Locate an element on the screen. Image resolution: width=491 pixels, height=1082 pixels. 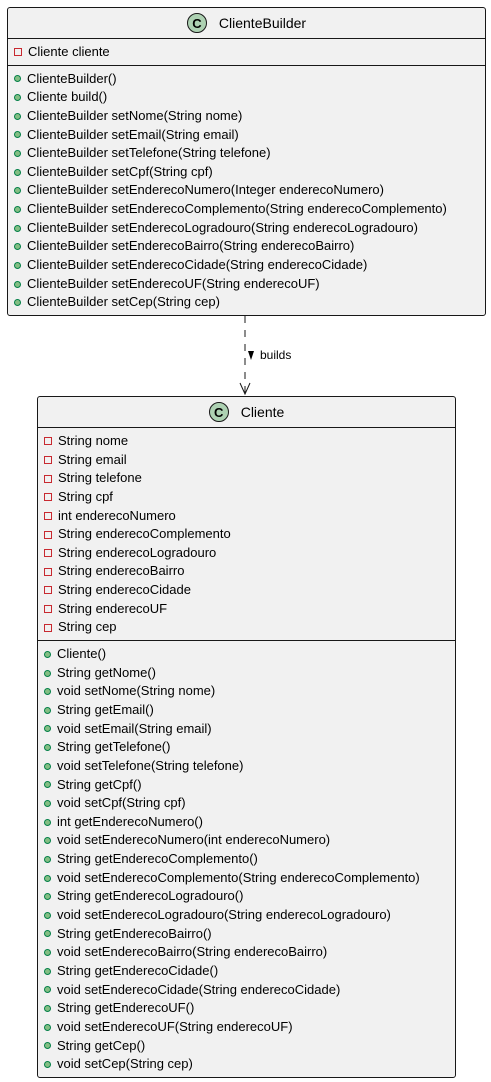
attribute-text: String telefone is located at coordinates (100, 478).